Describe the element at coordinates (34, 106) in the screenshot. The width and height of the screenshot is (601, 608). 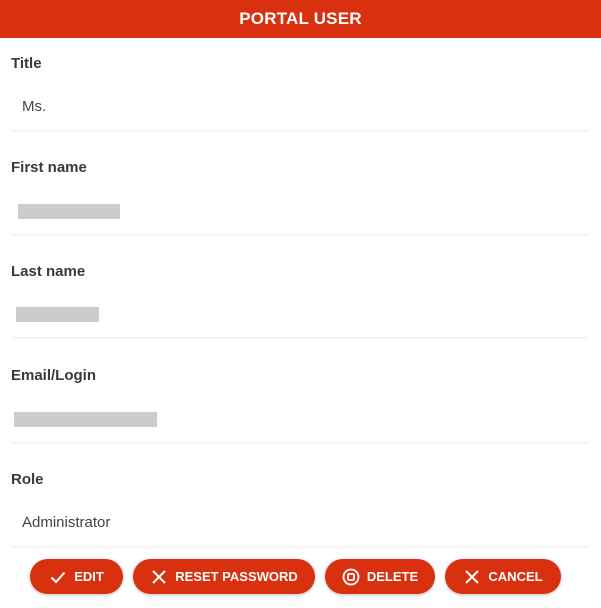
I see `title-value: Ms.` at that location.